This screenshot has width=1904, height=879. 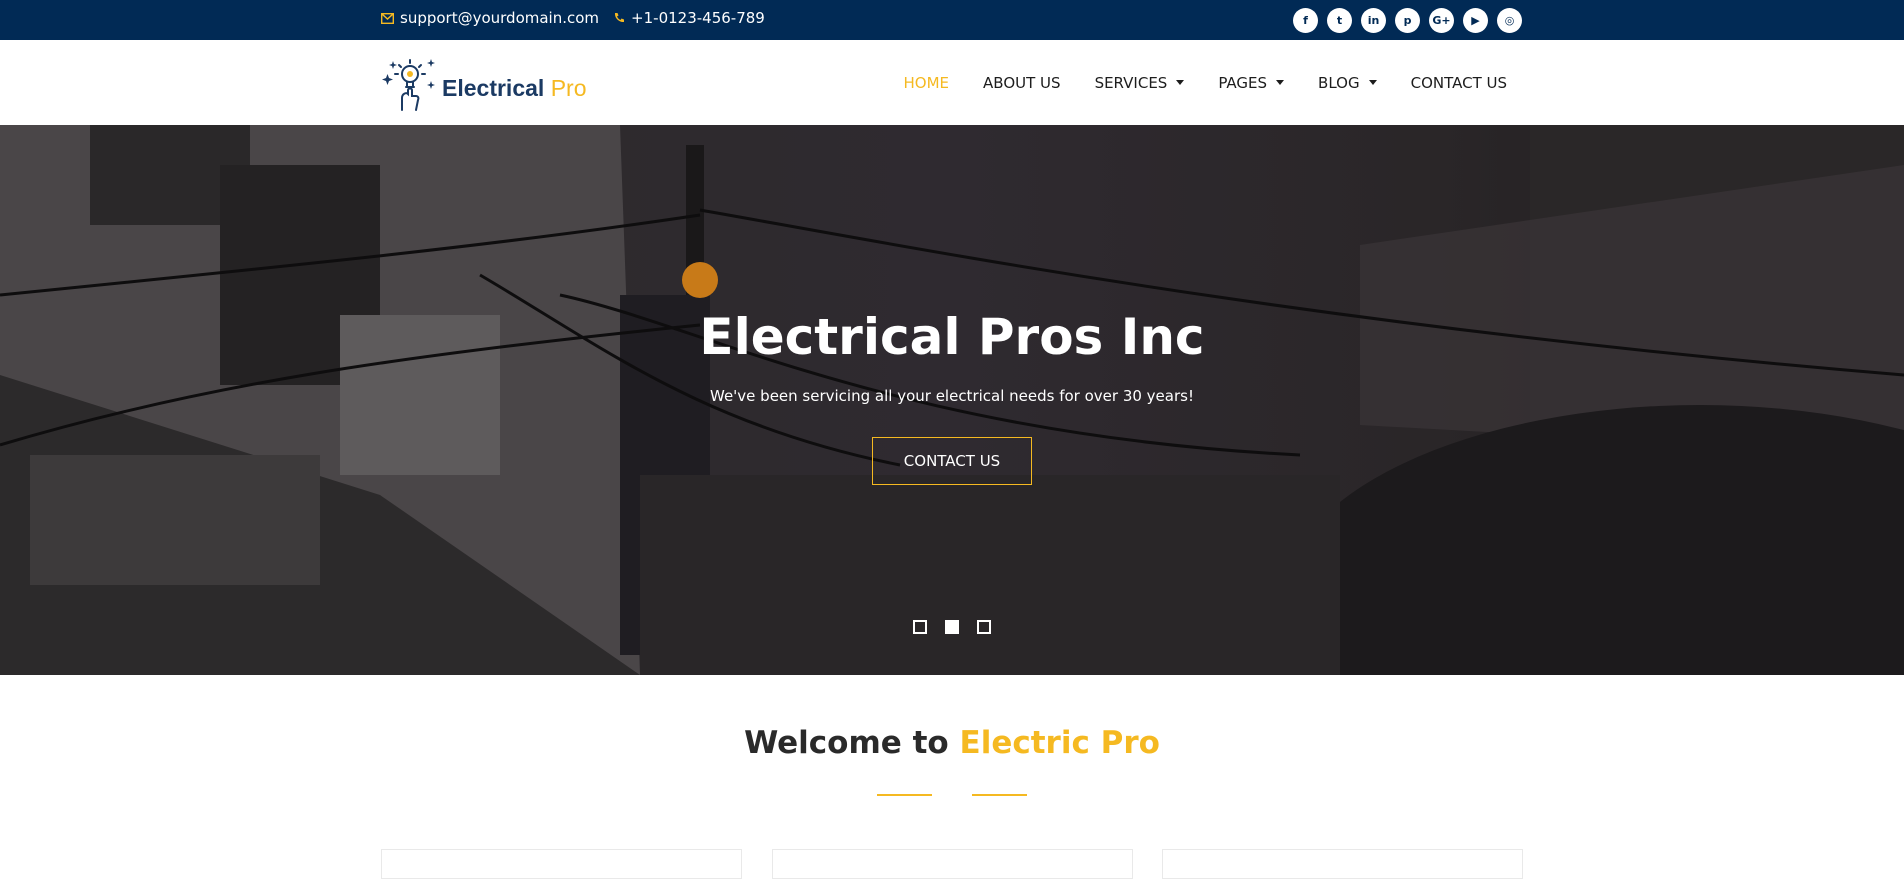 I want to click on contact-us-button: CONTACT US, so click(x=952, y=461).